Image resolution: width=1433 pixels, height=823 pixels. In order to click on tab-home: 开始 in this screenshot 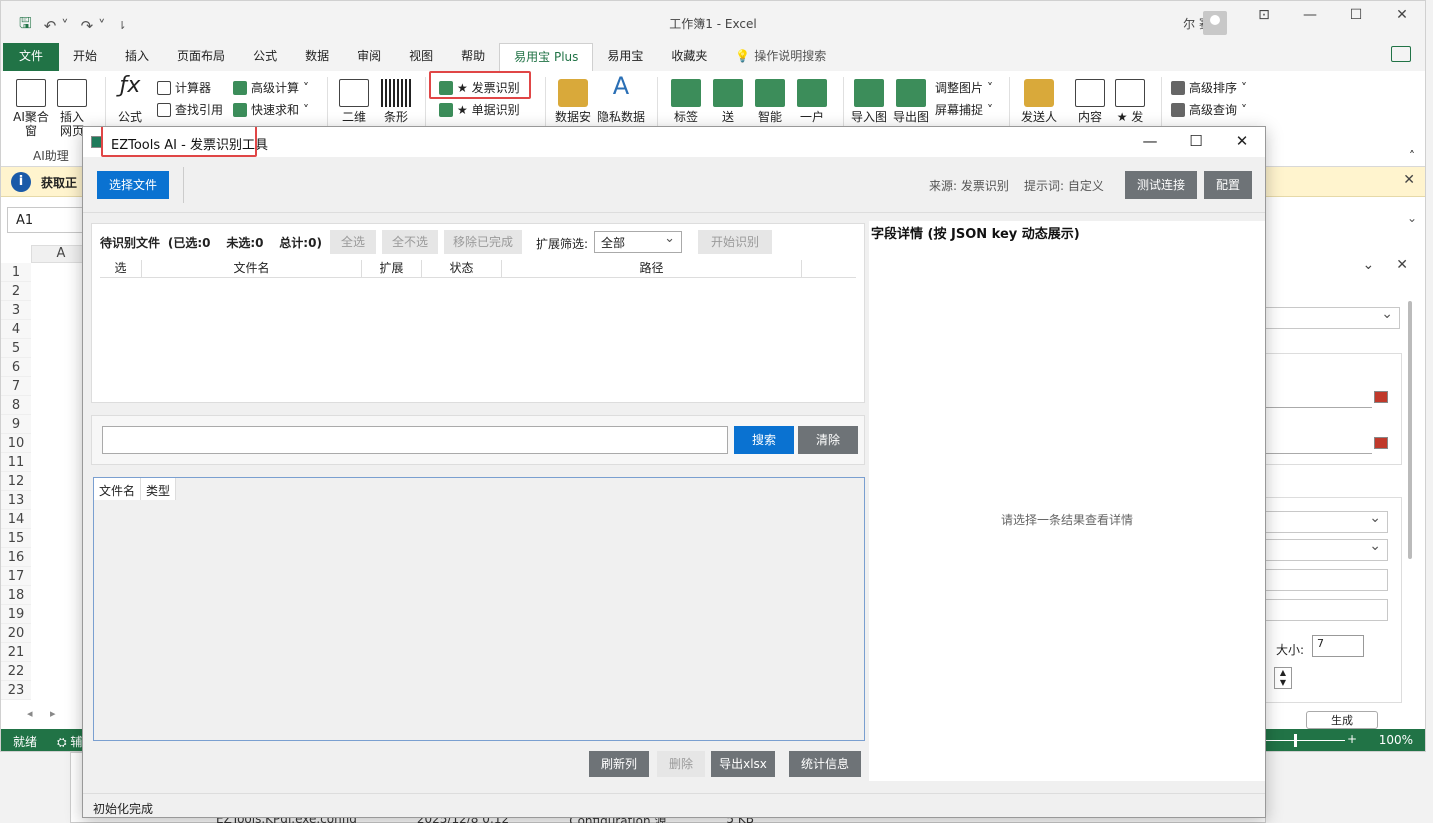, I will do `click(85, 57)`.